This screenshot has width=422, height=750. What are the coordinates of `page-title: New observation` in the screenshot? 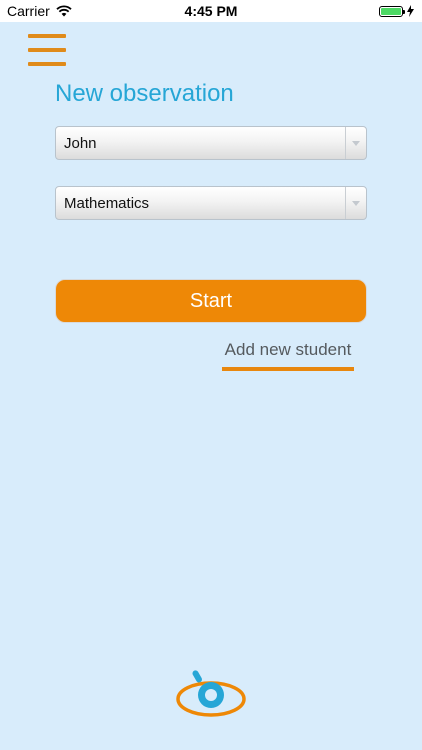 It's located at (144, 93).